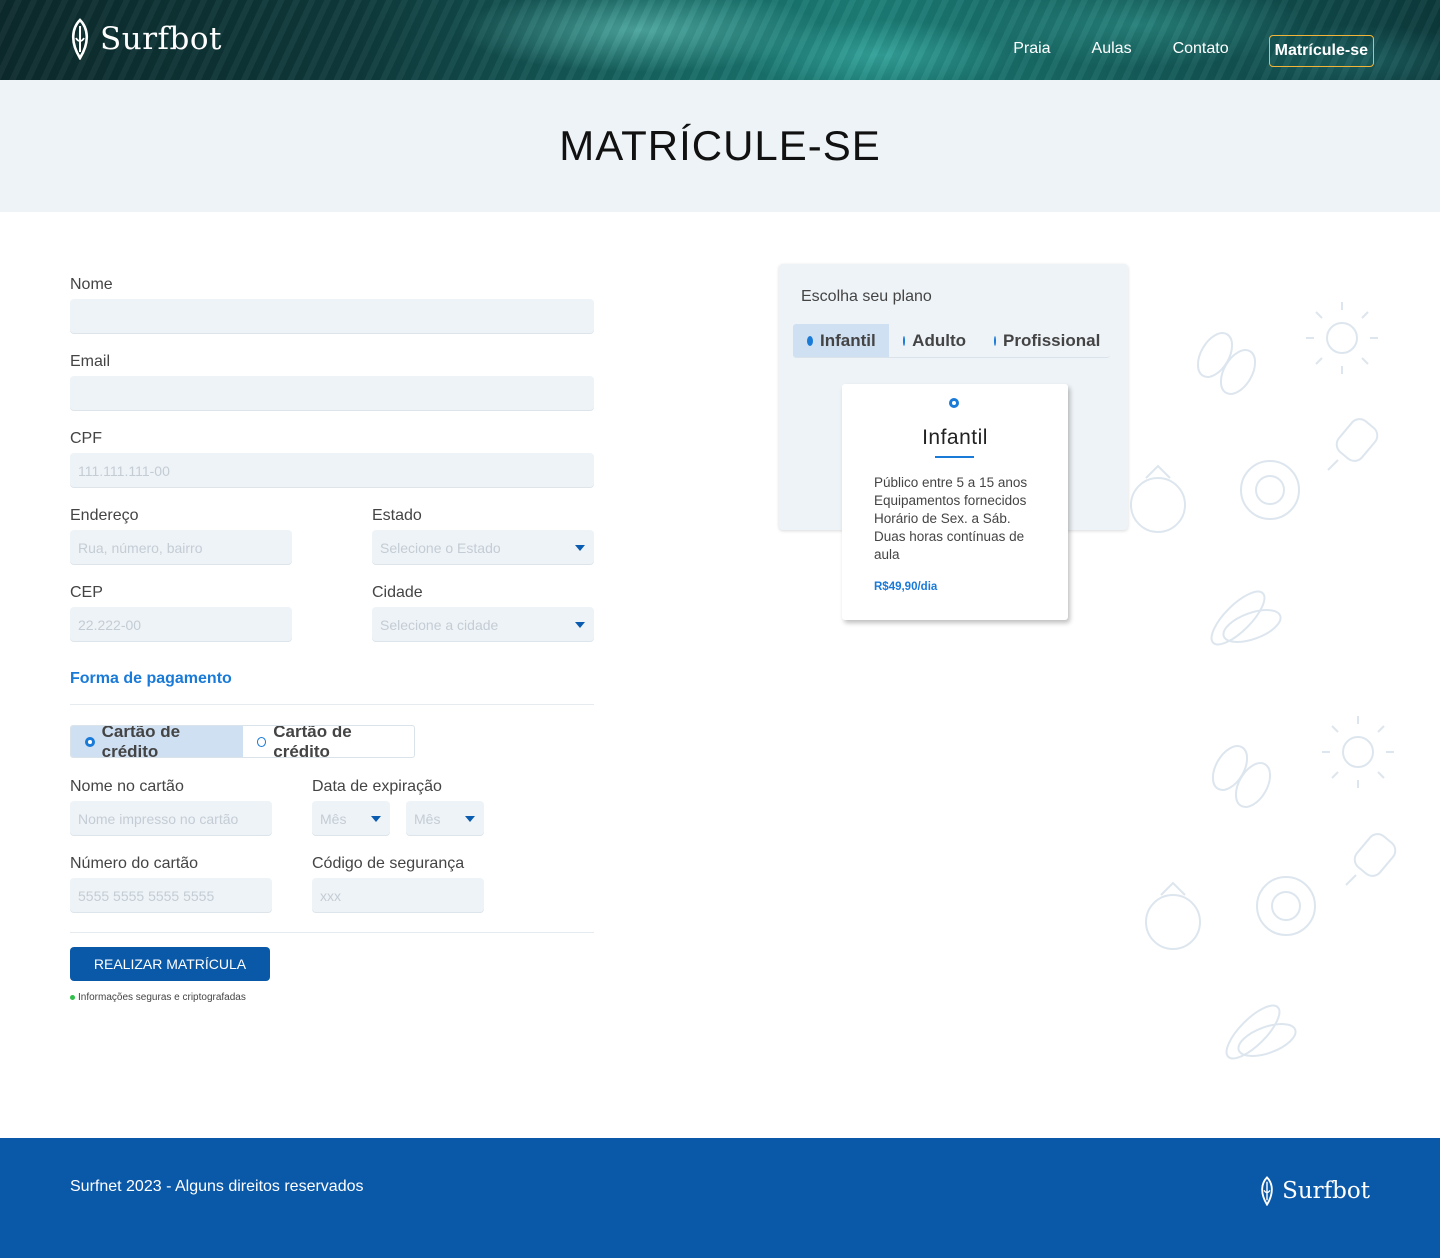 Image resolution: width=1440 pixels, height=1258 pixels. What do you see at coordinates (134, 863) in the screenshot?
I see `card-number-label: Número do cartão` at bounding box center [134, 863].